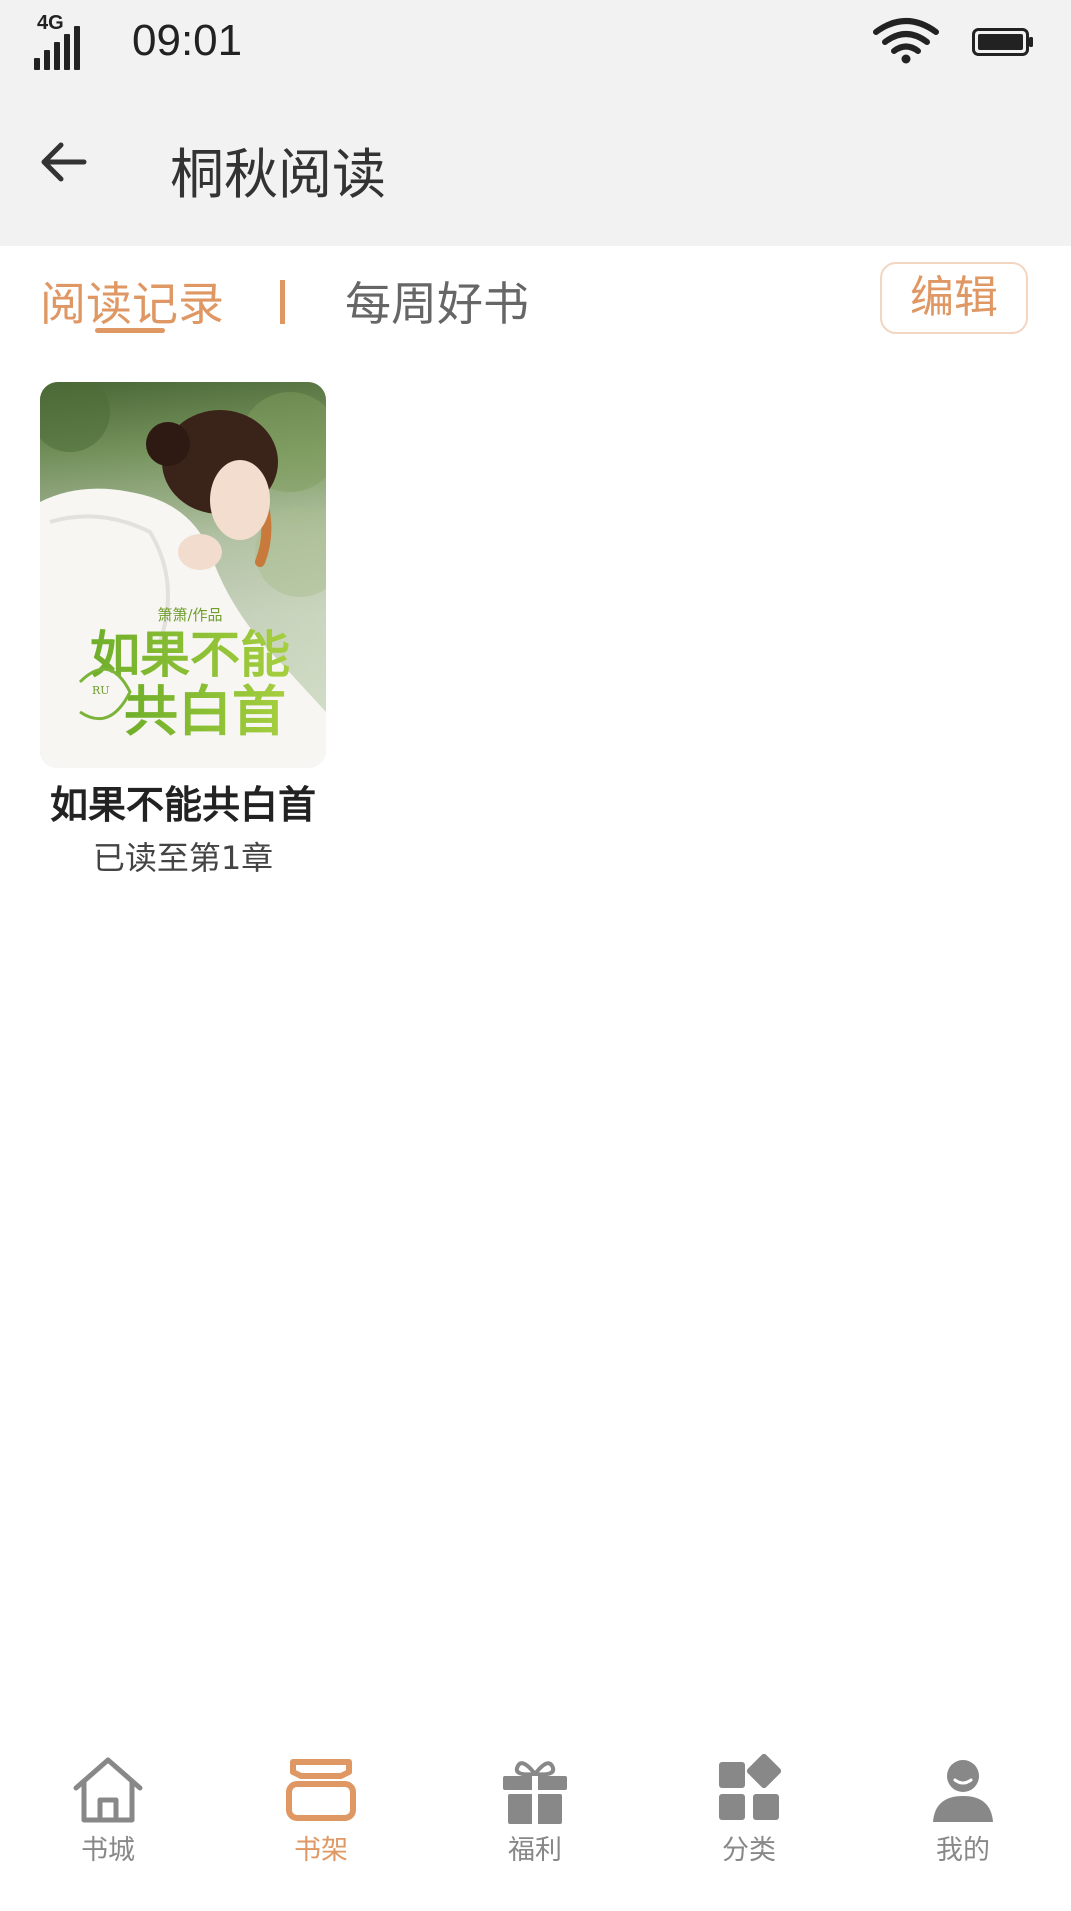 The height and width of the screenshot is (1911, 1071). I want to click on tab-divider, so click(282, 302).